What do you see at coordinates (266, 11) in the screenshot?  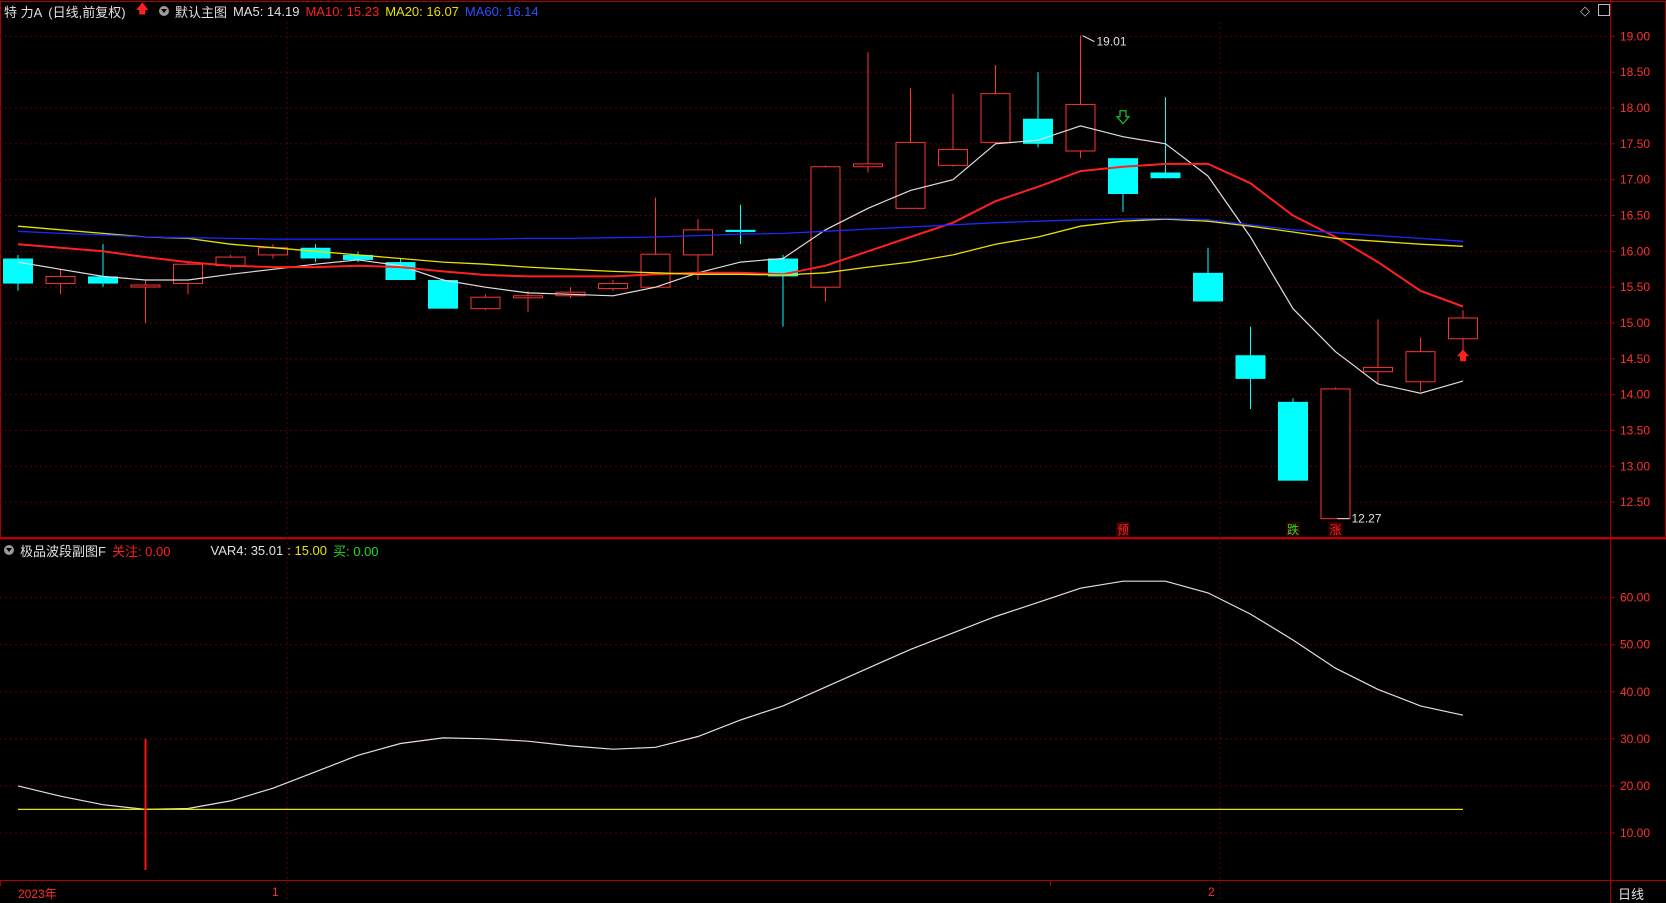 I see `ma5-value: MA5: 14.19` at bounding box center [266, 11].